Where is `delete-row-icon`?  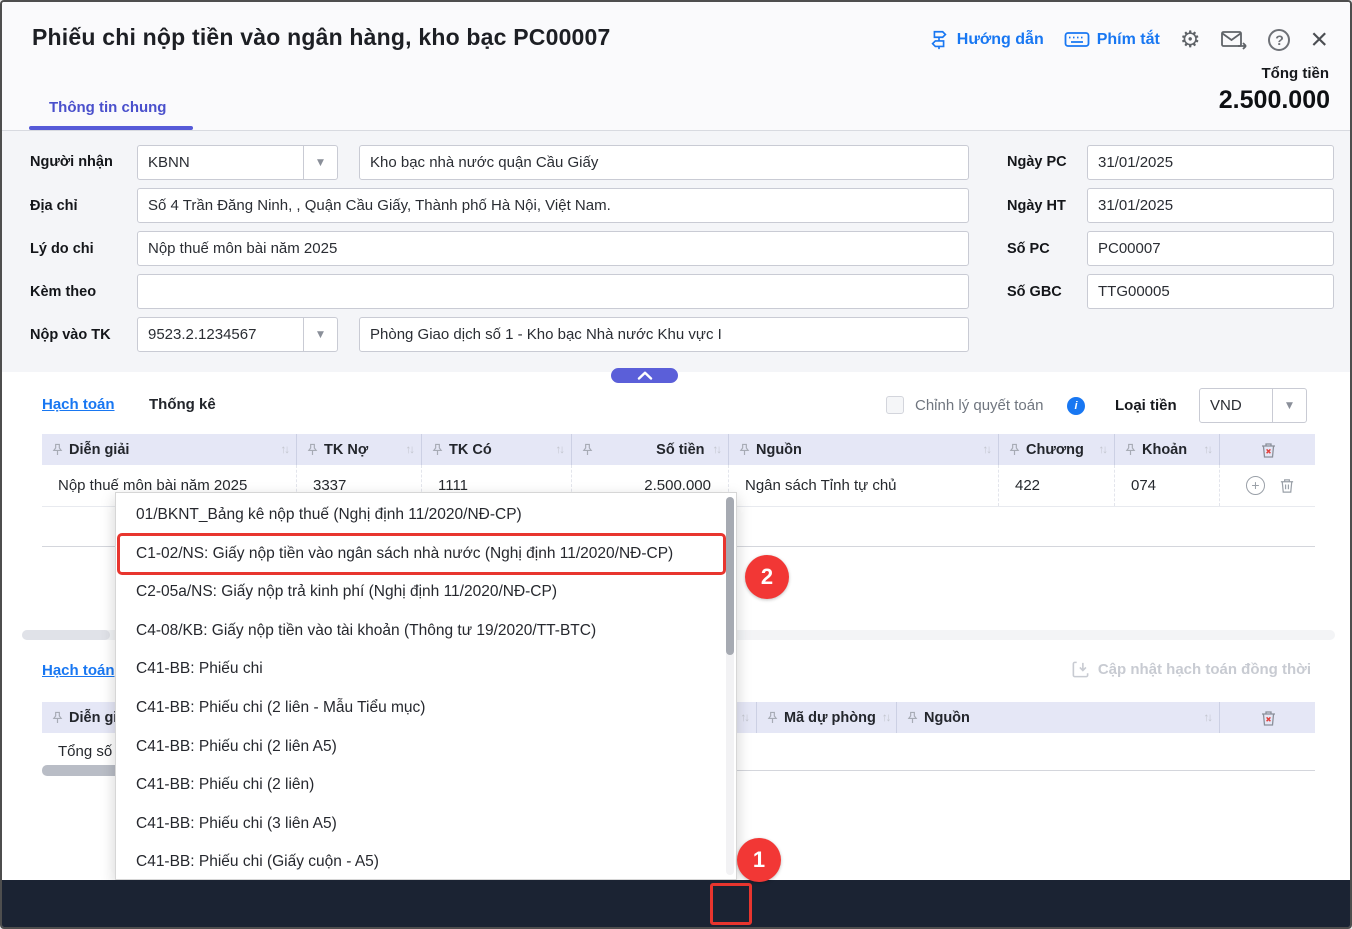
delete-row-icon is located at coordinates (1287, 485).